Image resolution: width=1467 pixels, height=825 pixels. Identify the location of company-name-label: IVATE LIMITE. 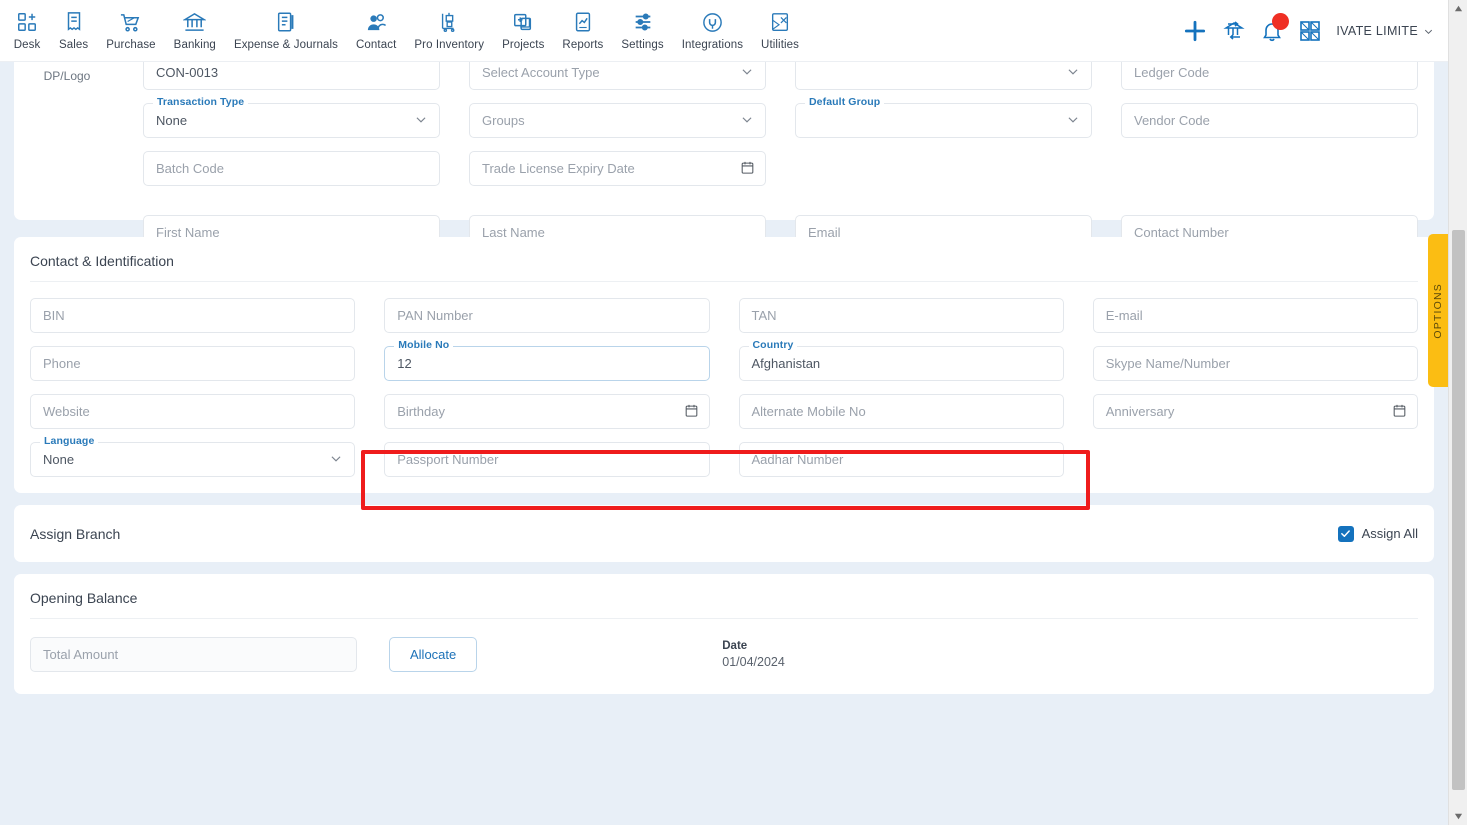
(1377, 31).